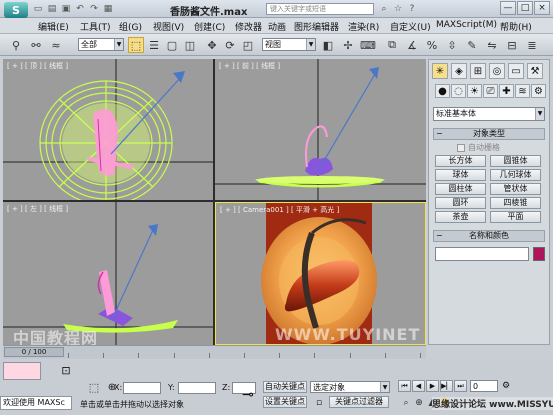  What do you see at coordinates (66, 370) in the screenshot?
I see `lock-selection-icon: ⊡` at bounding box center [66, 370].